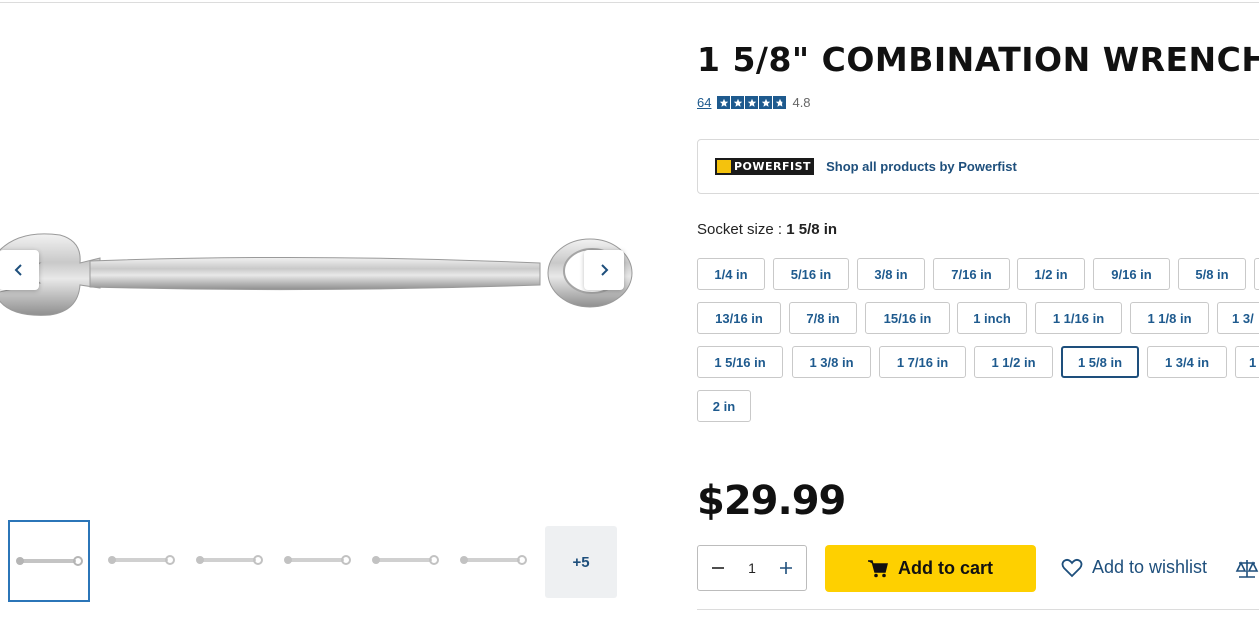  I want to click on review-count-link: 64, so click(704, 102).